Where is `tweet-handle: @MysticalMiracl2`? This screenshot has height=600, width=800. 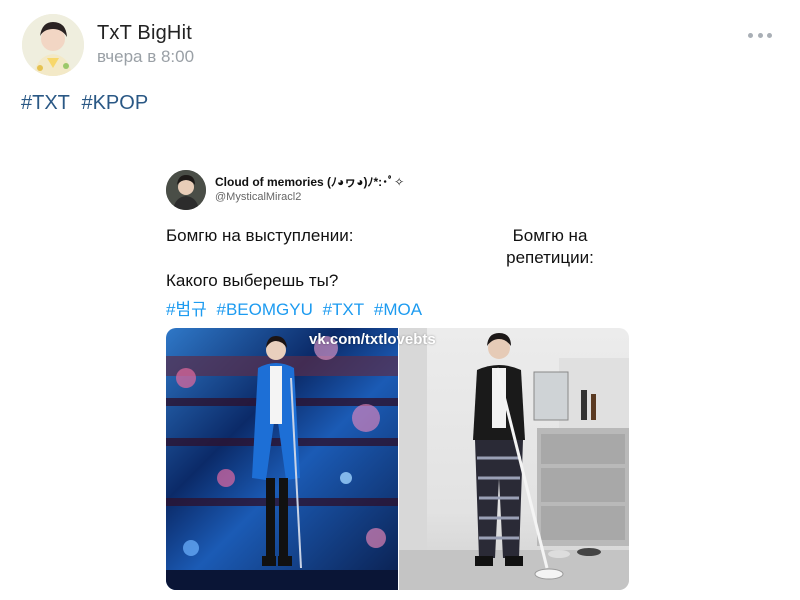
tweet-handle: @MysticalMiracl2 is located at coordinates (258, 197).